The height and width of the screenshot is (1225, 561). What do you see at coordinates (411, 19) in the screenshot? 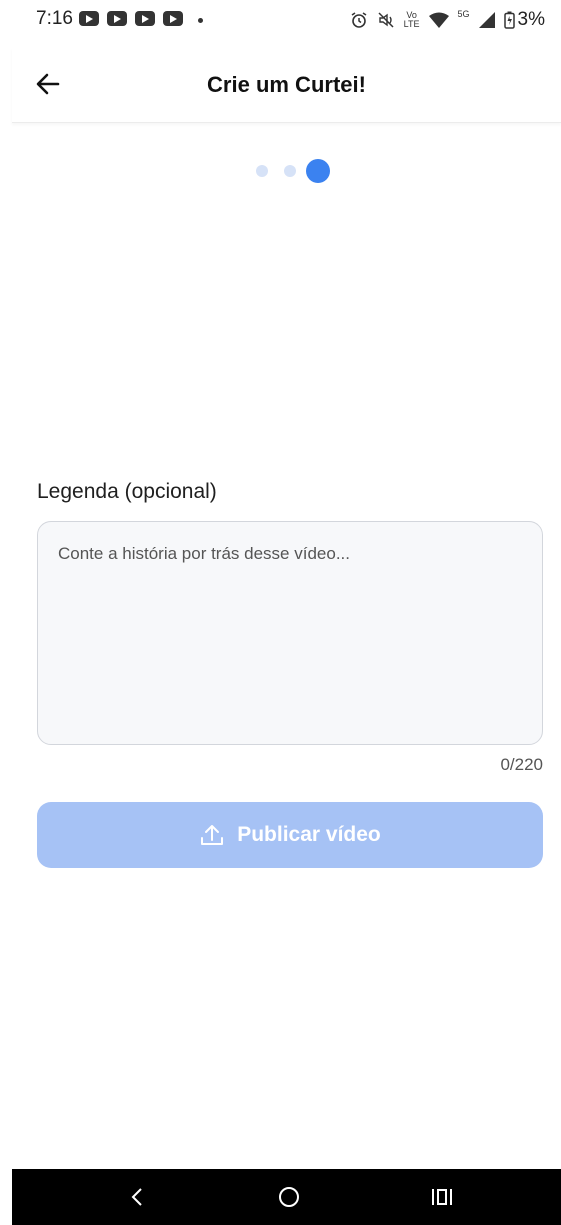
I see `volte-icon: Vo LTE` at bounding box center [411, 19].